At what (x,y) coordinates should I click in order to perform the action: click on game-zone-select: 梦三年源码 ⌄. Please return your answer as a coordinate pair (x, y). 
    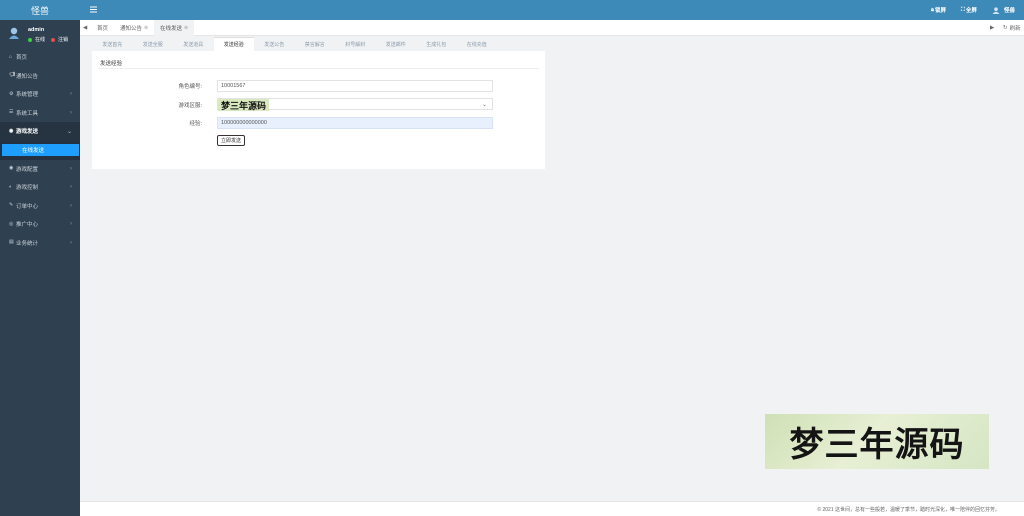
    Looking at the image, I should click on (355, 104).